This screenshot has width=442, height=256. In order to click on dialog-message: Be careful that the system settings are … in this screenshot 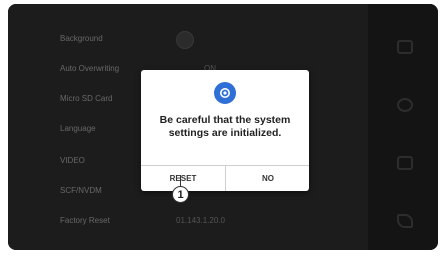, I will do `click(225, 126)`.